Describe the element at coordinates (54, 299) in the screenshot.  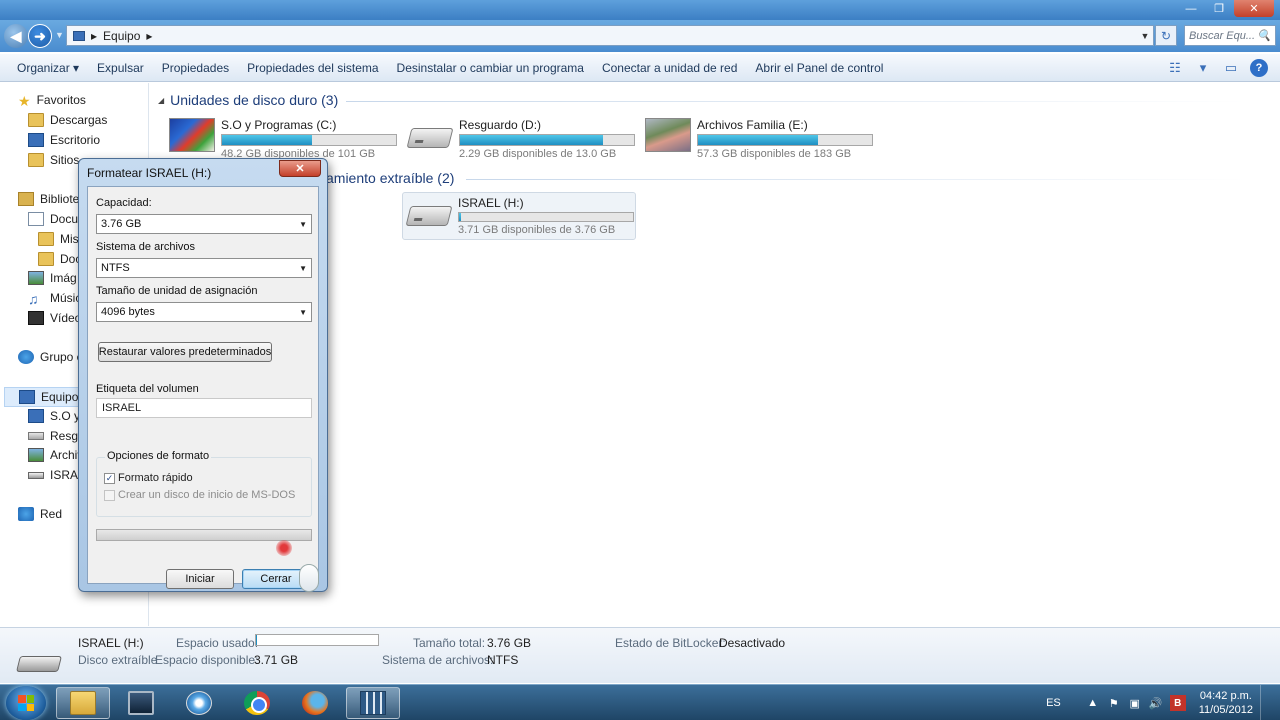
I see `nav-music: ♫ Músic` at that location.